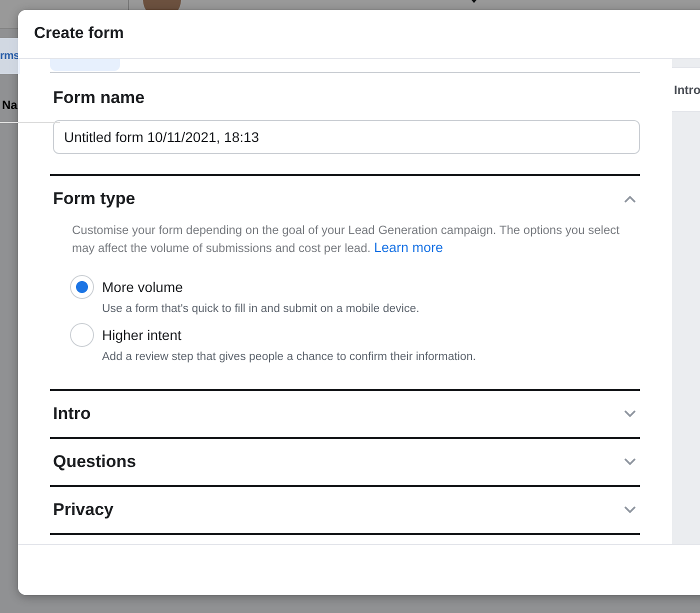  Describe the element at coordinates (72, 414) in the screenshot. I see `section-heading: Intro` at that location.